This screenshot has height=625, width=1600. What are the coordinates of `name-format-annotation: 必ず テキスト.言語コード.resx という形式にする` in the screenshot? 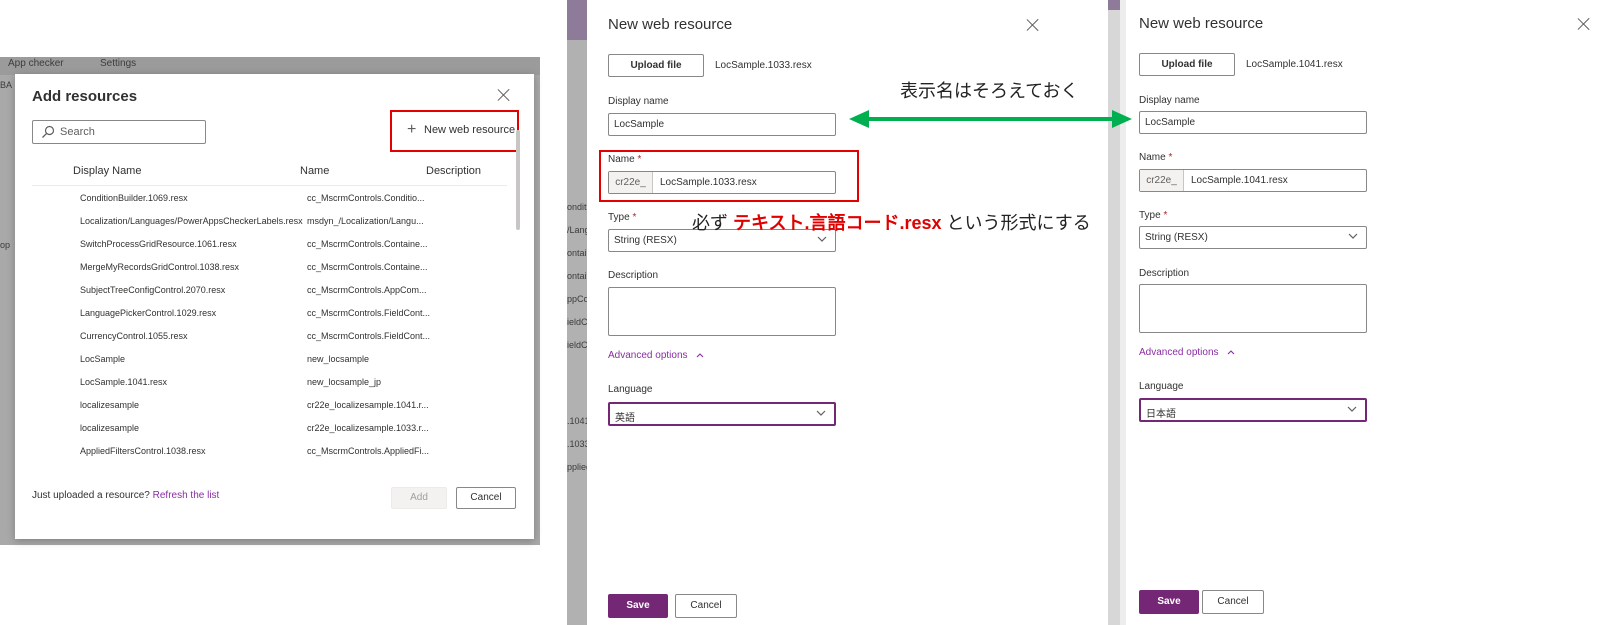 It's located at (891, 223).